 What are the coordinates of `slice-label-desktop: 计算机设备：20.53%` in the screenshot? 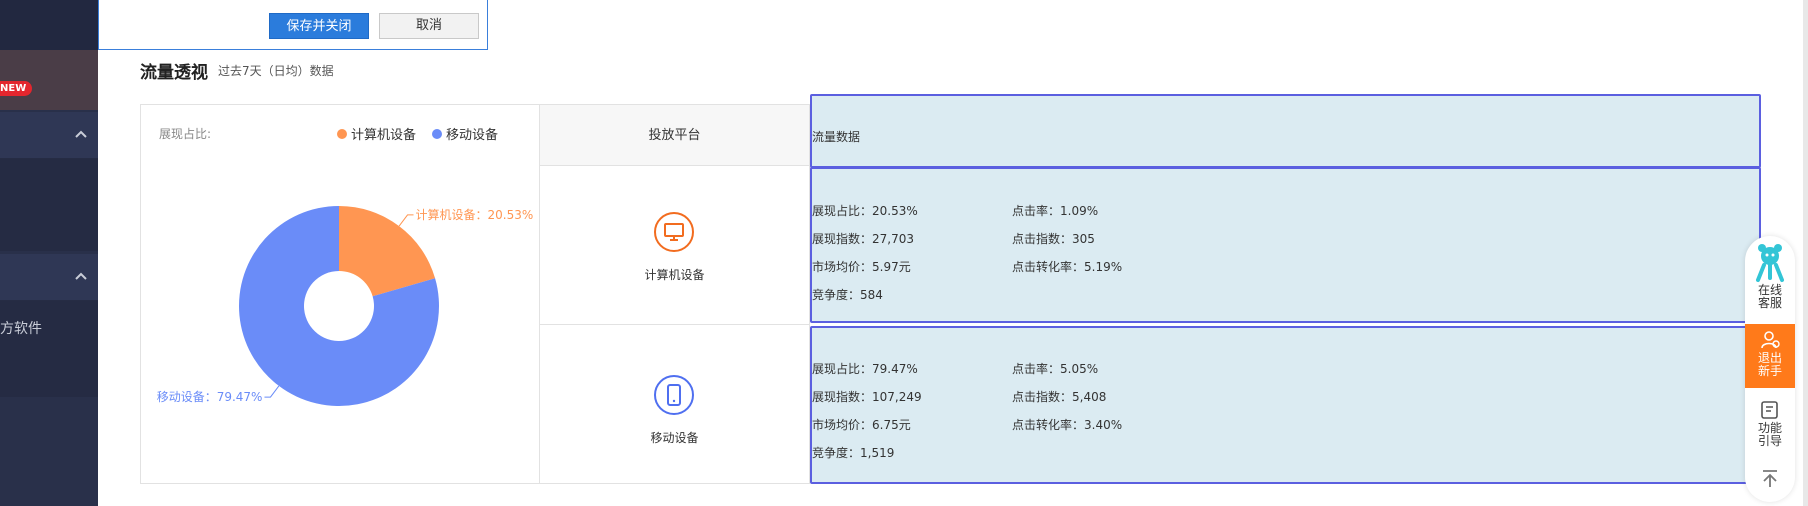 It's located at (475, 214).